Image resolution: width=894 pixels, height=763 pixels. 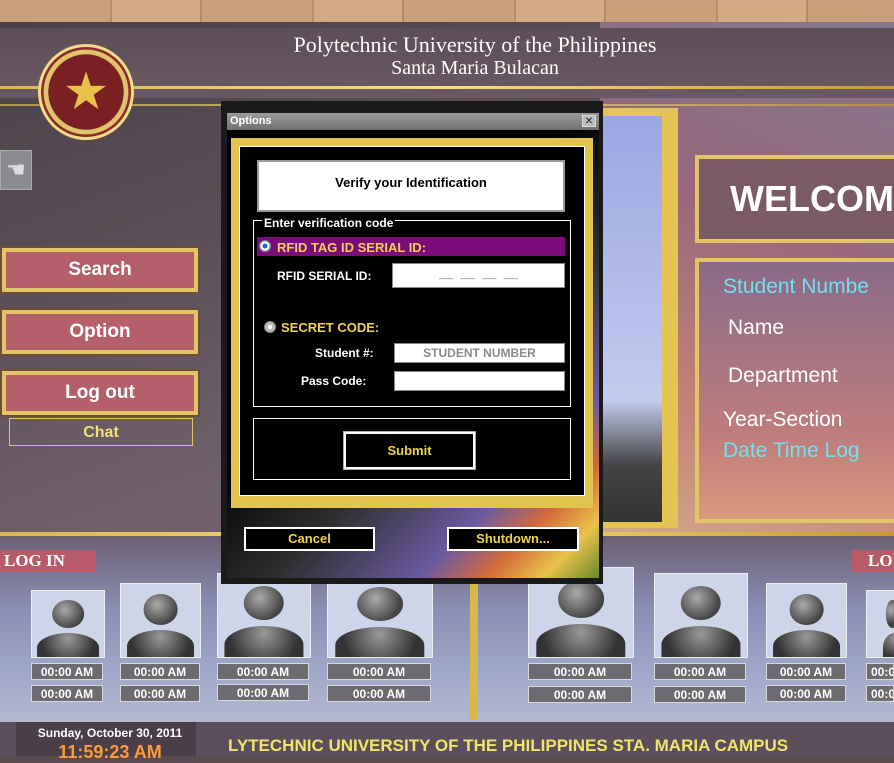 I want to click on student-number-label: Student Numbe, so click(x=796, y=286).